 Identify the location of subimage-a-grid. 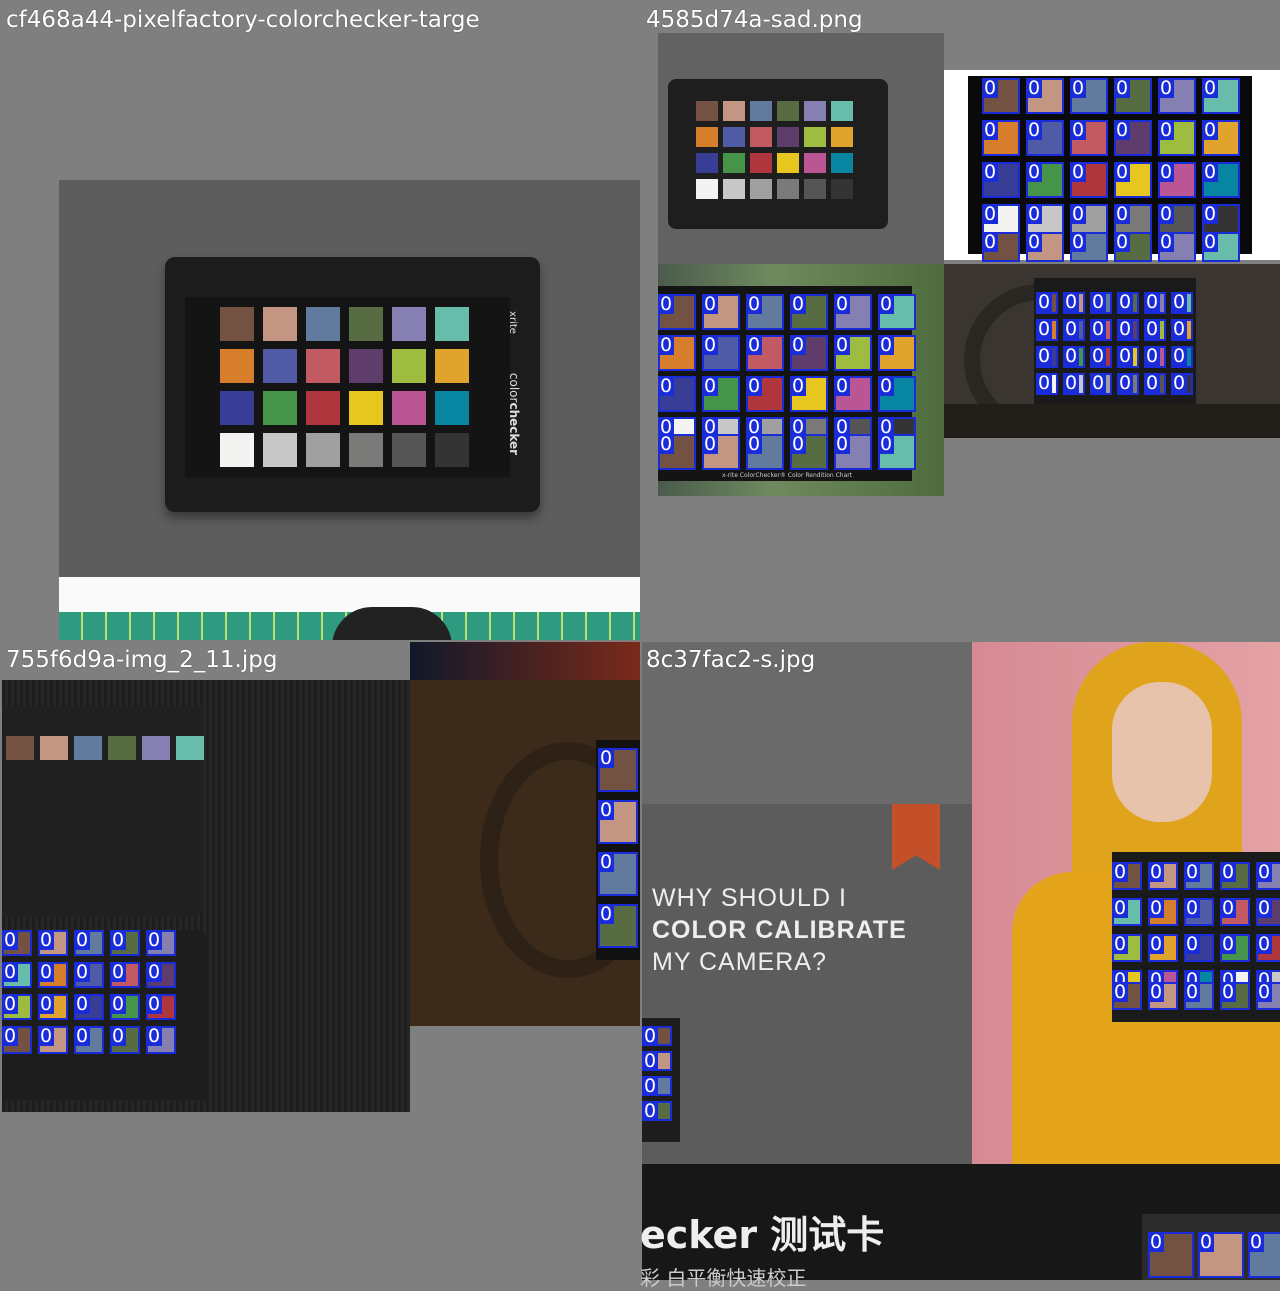
(776, 153).